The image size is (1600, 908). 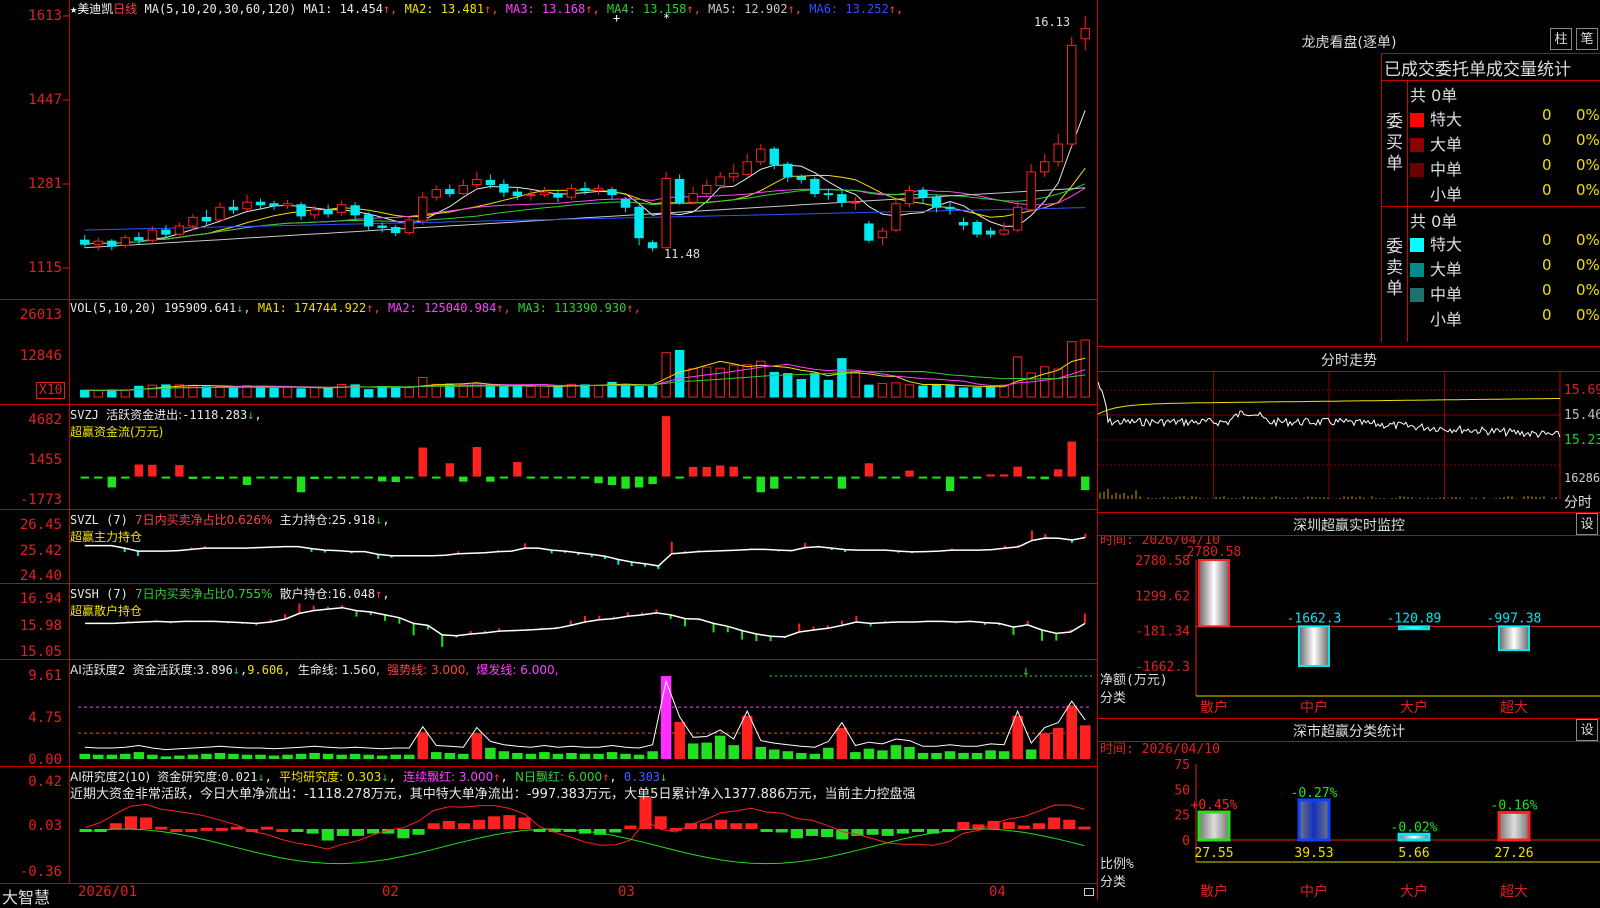 What do you see at coordinates (1414, 707) in the screenshot?
I see `monitor-cat-2: 大户` at bounding box center [1414, 707].